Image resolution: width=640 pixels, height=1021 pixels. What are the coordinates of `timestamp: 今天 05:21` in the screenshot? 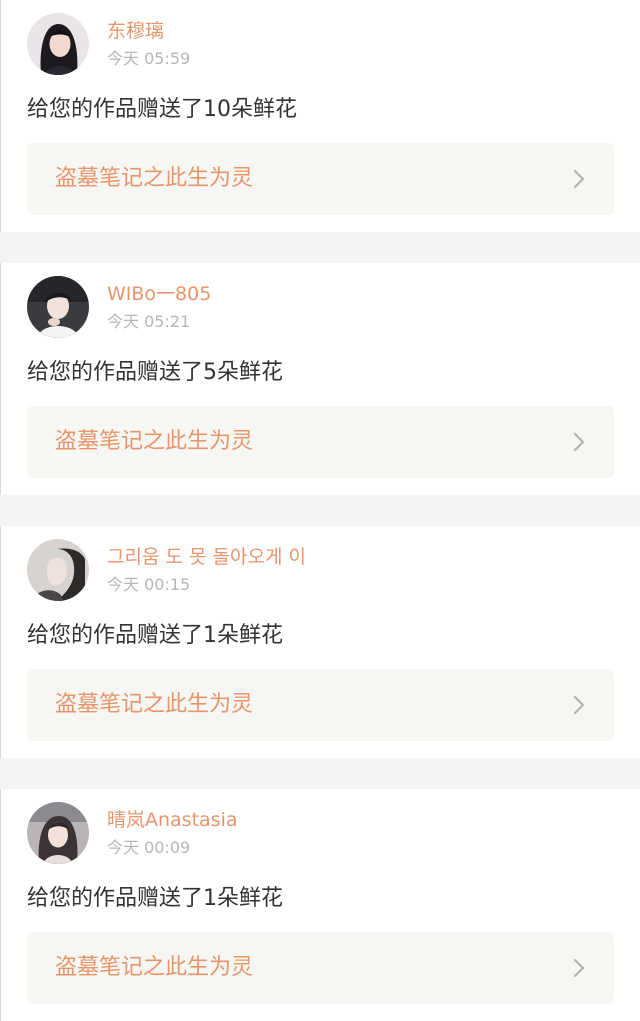 It's located at (149, 321).